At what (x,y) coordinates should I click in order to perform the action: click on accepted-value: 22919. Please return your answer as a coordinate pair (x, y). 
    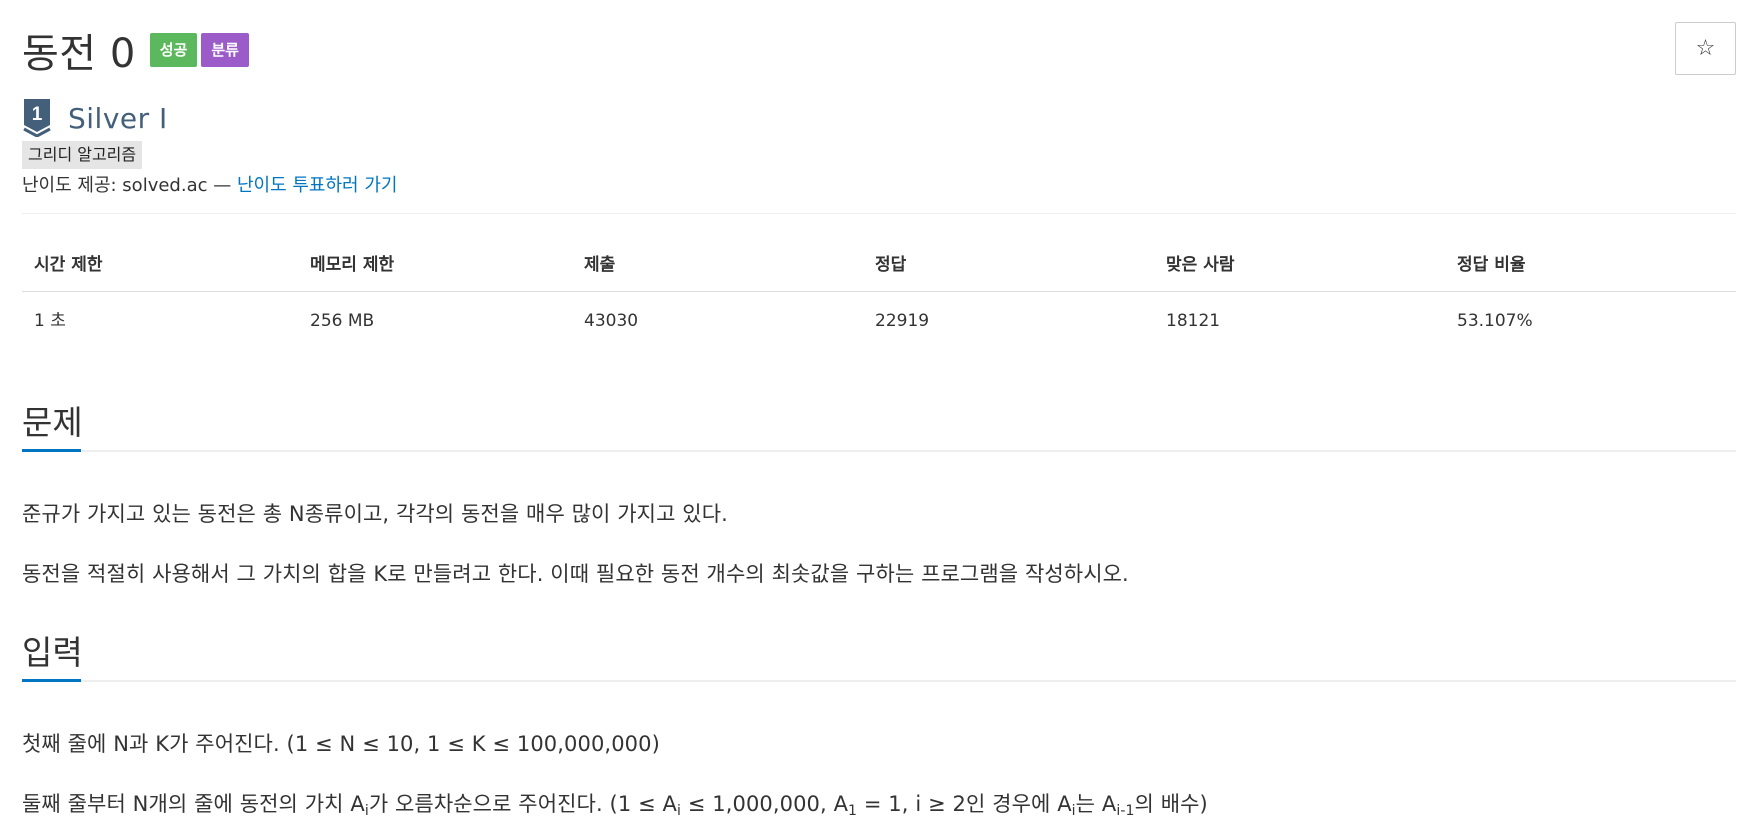
    Looking at the image, I should click on (902, 321).